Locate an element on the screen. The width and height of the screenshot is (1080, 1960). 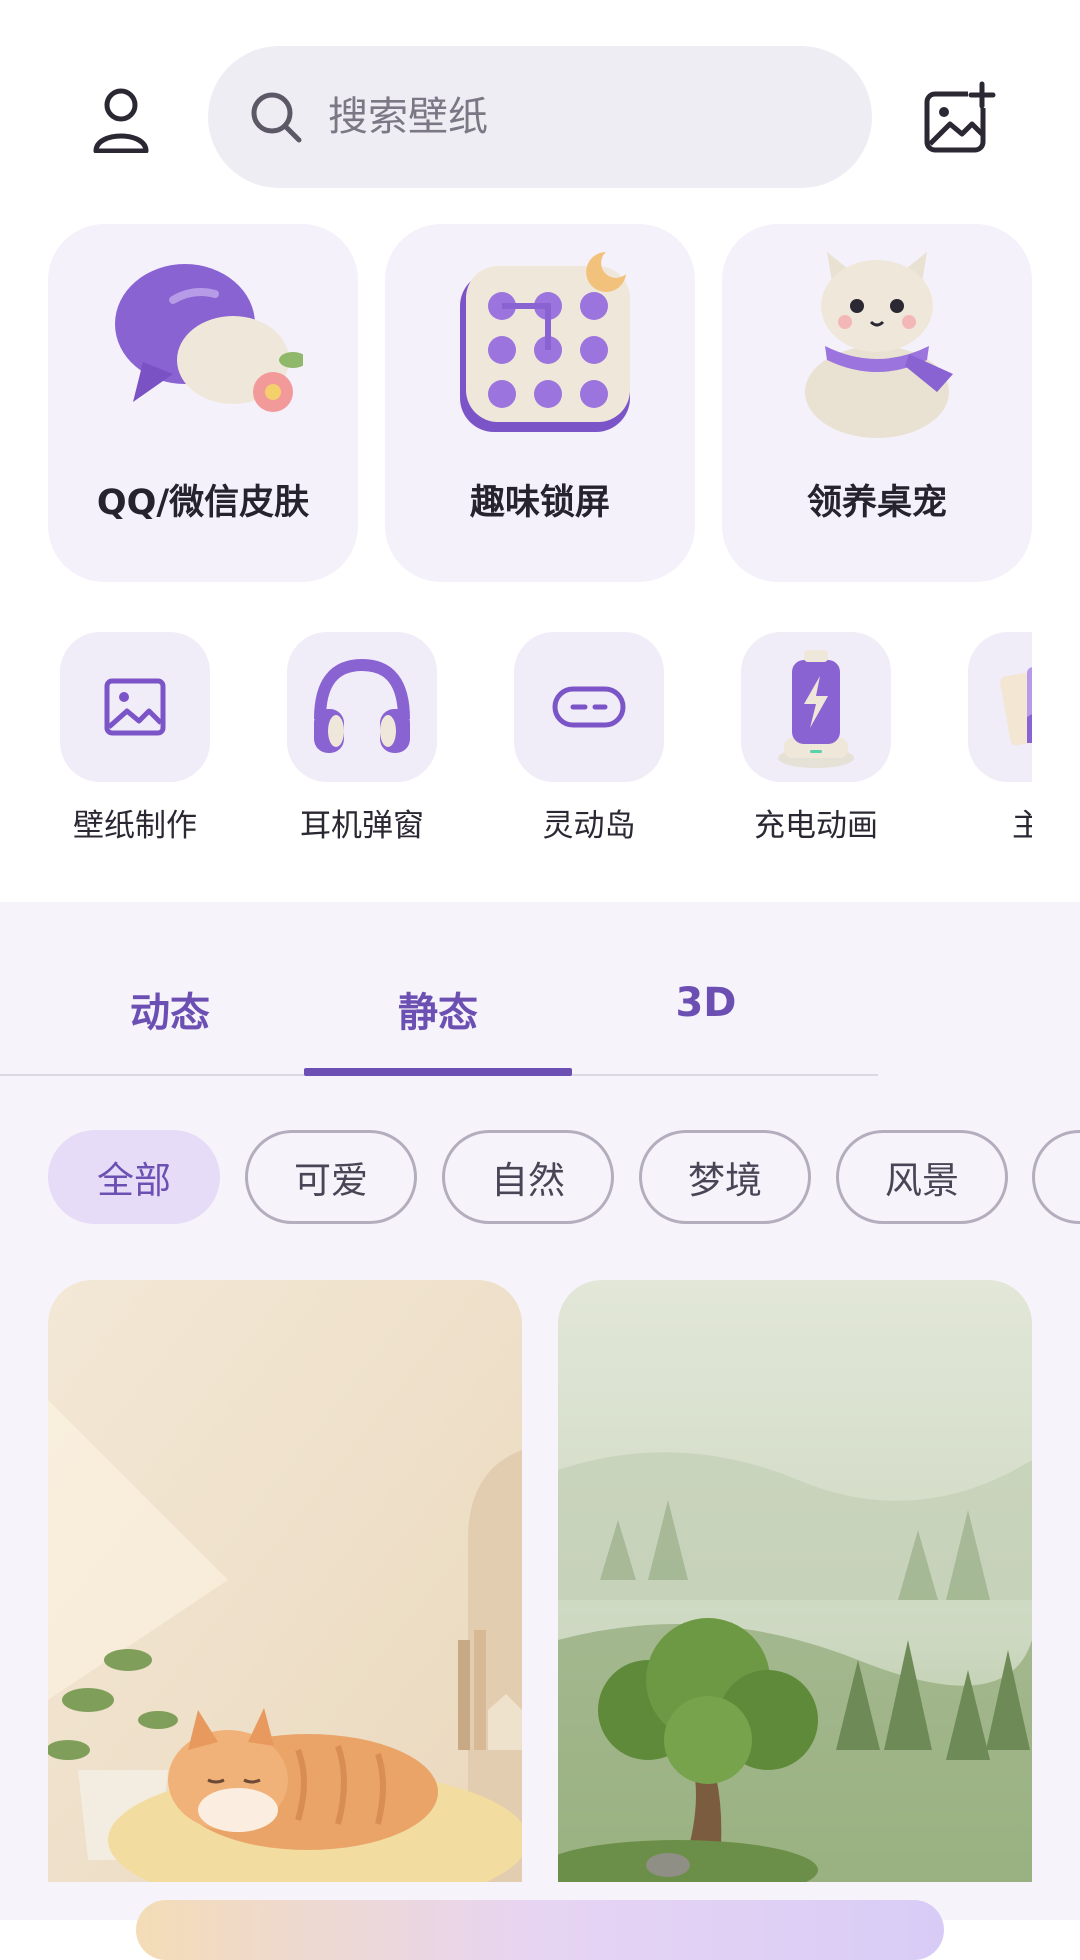
cat-pet-icon is located at coordinates (879, 345).